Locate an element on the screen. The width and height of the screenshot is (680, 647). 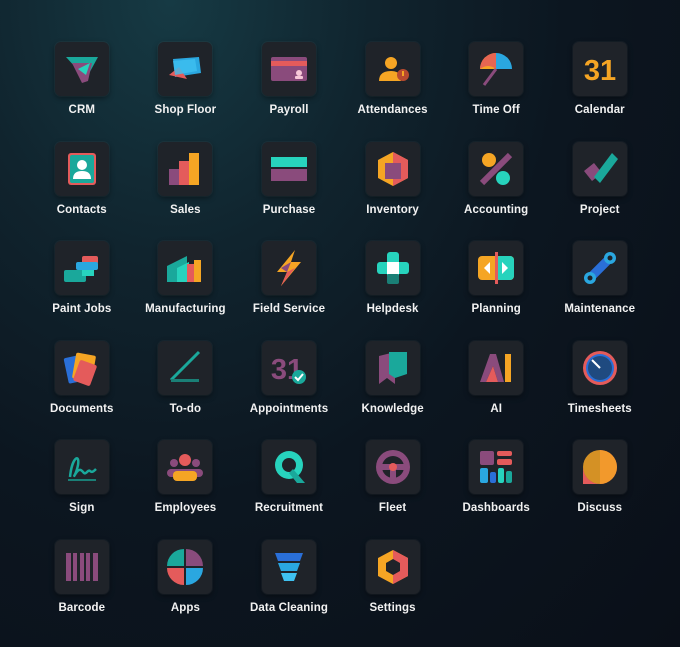
shop-floor-icon is located at coordinates (185, 69).